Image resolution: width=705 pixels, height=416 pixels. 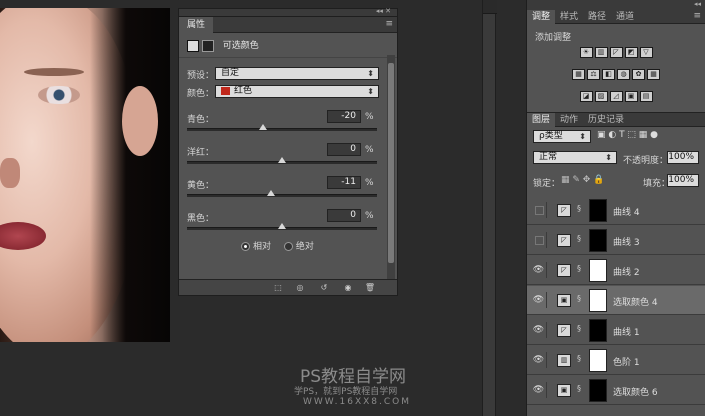 What do you see at coordinates (631, 52) in the screenshot?
I see `exposure-icon: ◩` at bounding box center [631, 52].